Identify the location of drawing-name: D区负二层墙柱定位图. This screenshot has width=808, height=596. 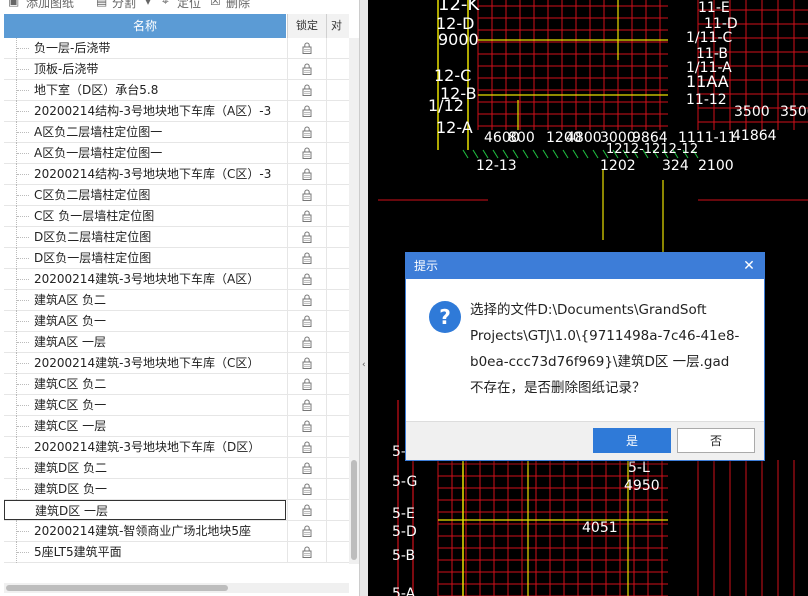
(145, 237).